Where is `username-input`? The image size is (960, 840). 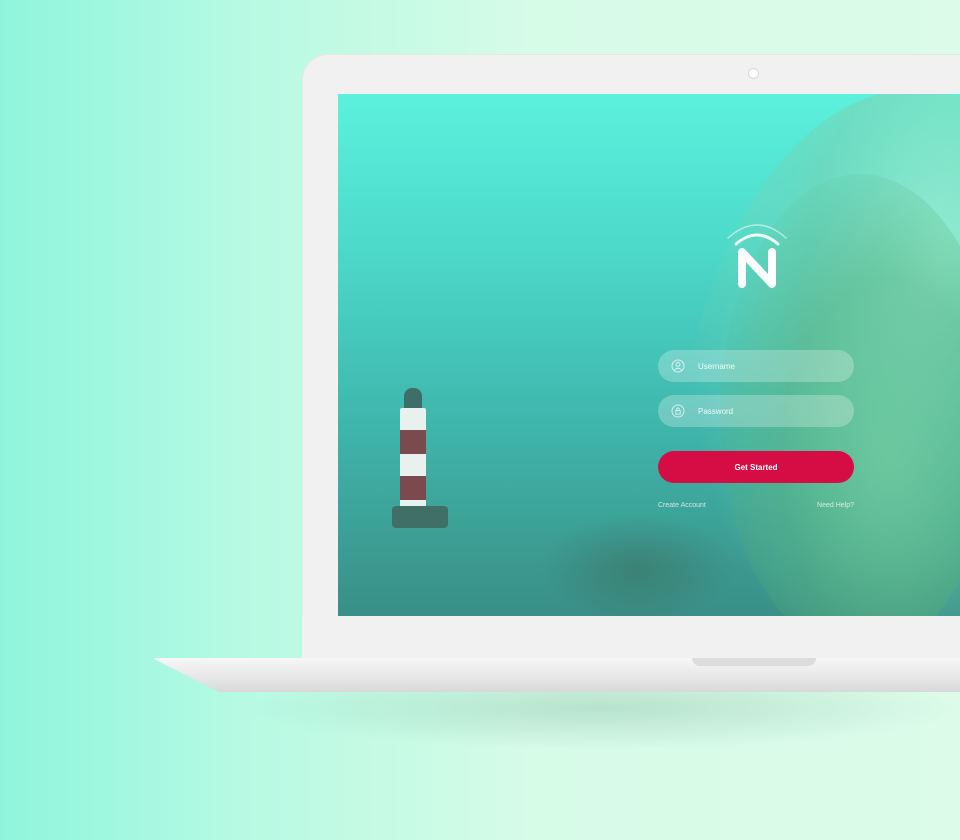 username-input is located at coordinates (768, 366).